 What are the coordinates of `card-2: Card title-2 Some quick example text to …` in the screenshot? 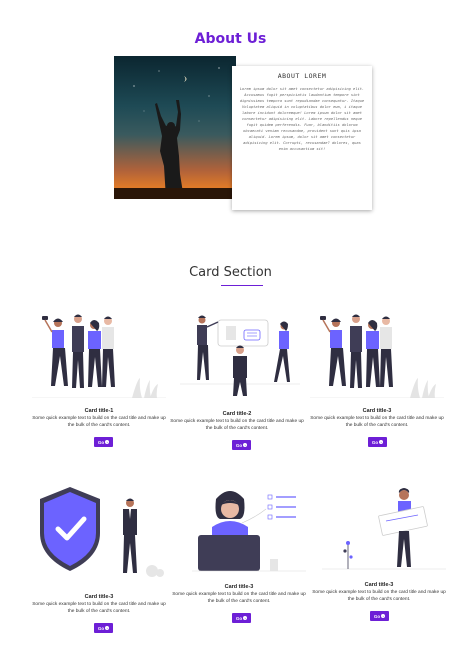 It's located at (237, 377).